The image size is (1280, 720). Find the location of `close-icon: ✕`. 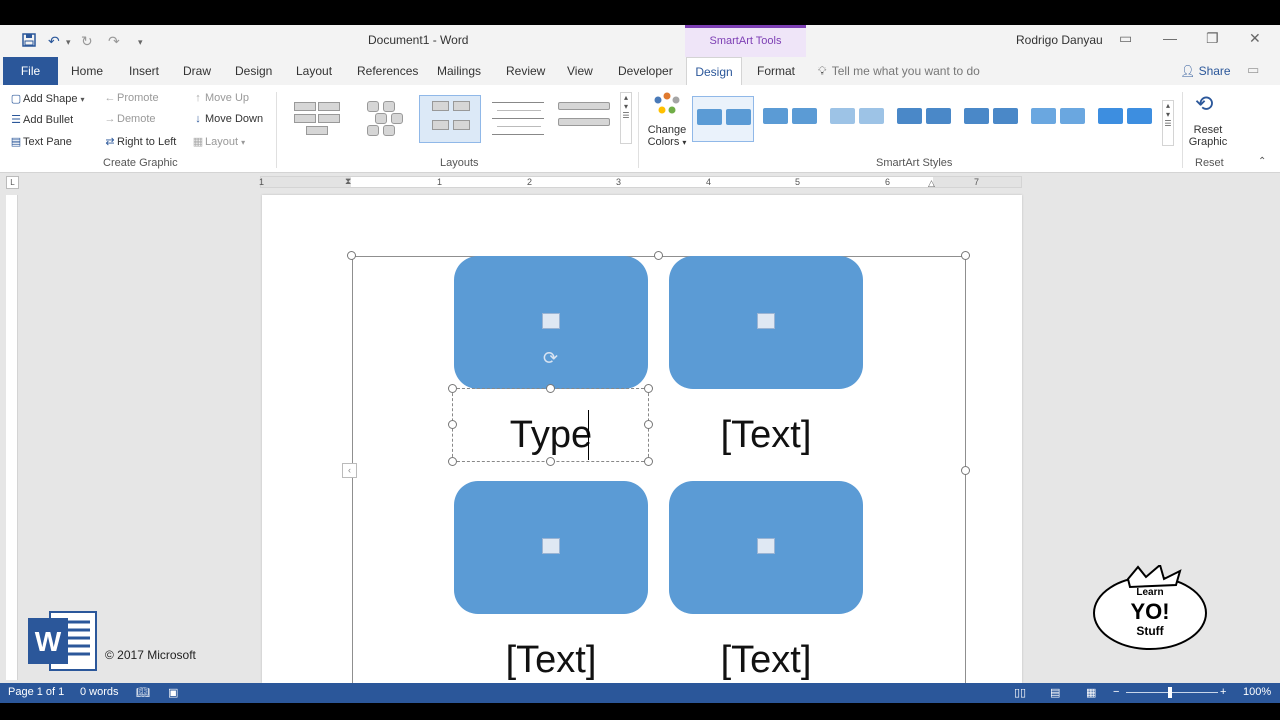

close-icon: ✕ is located at coordinates (1255, 38).